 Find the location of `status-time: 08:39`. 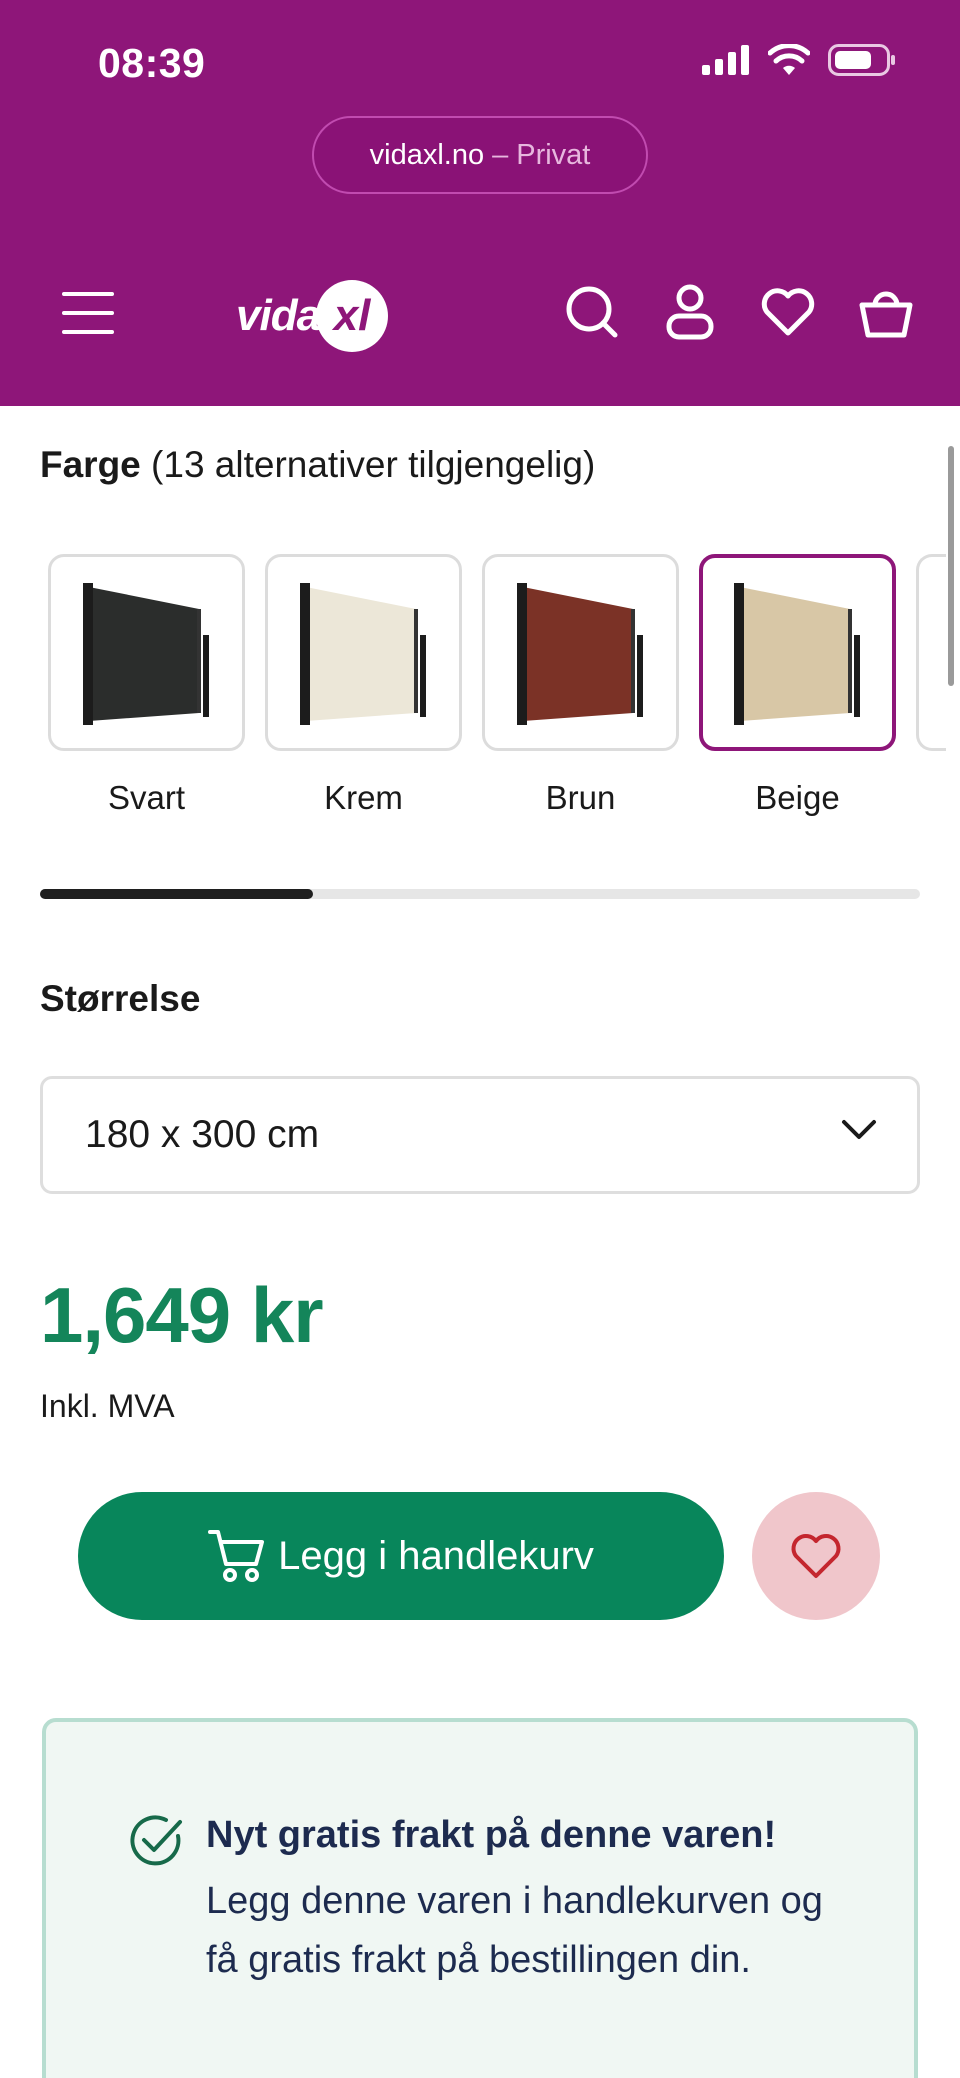

status-time: 08:39 is located at coordinates (152, 63).